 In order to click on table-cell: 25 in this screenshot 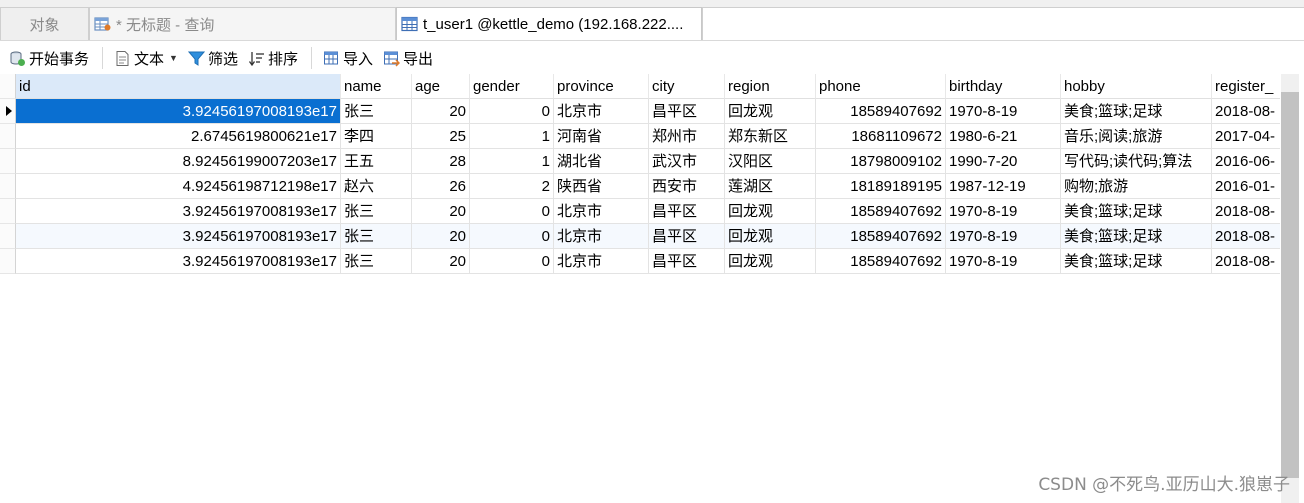, I will do `click(441, 136)`.